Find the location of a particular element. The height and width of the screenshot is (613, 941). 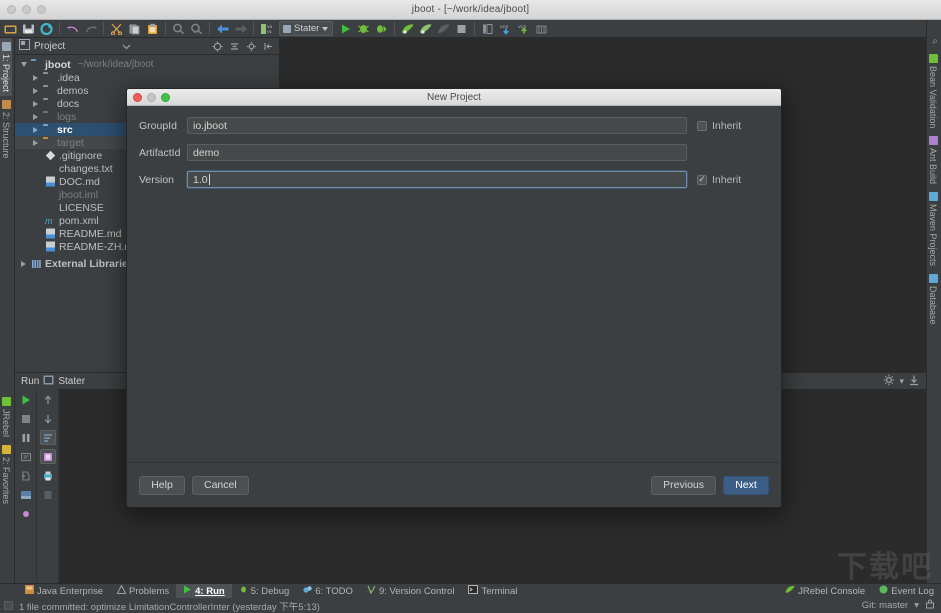

help-button: Help is located at coordinates (162, 485).